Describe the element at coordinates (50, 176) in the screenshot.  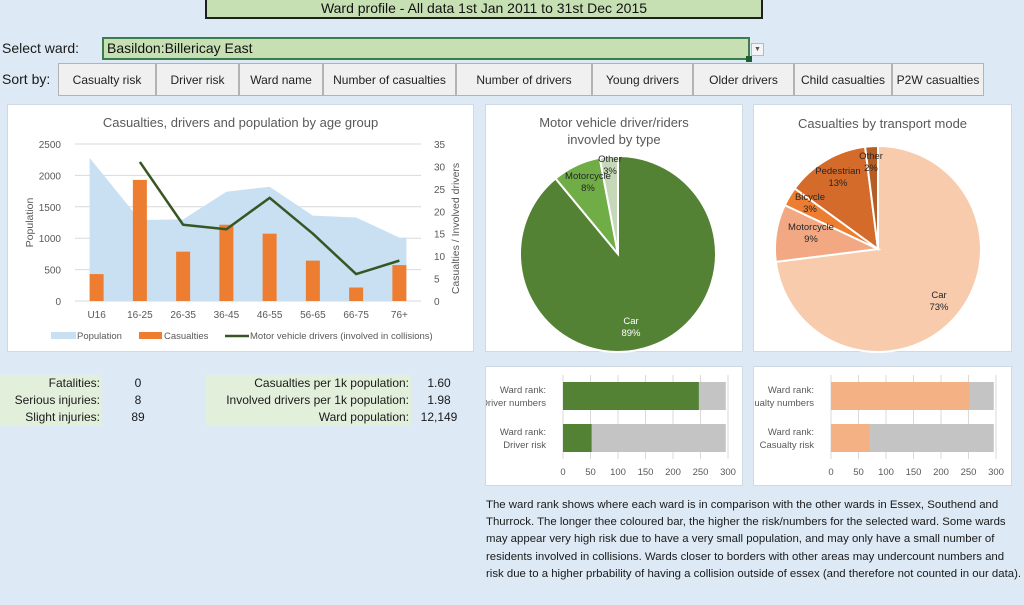
I see `y-tick-label: 2000` at that location.